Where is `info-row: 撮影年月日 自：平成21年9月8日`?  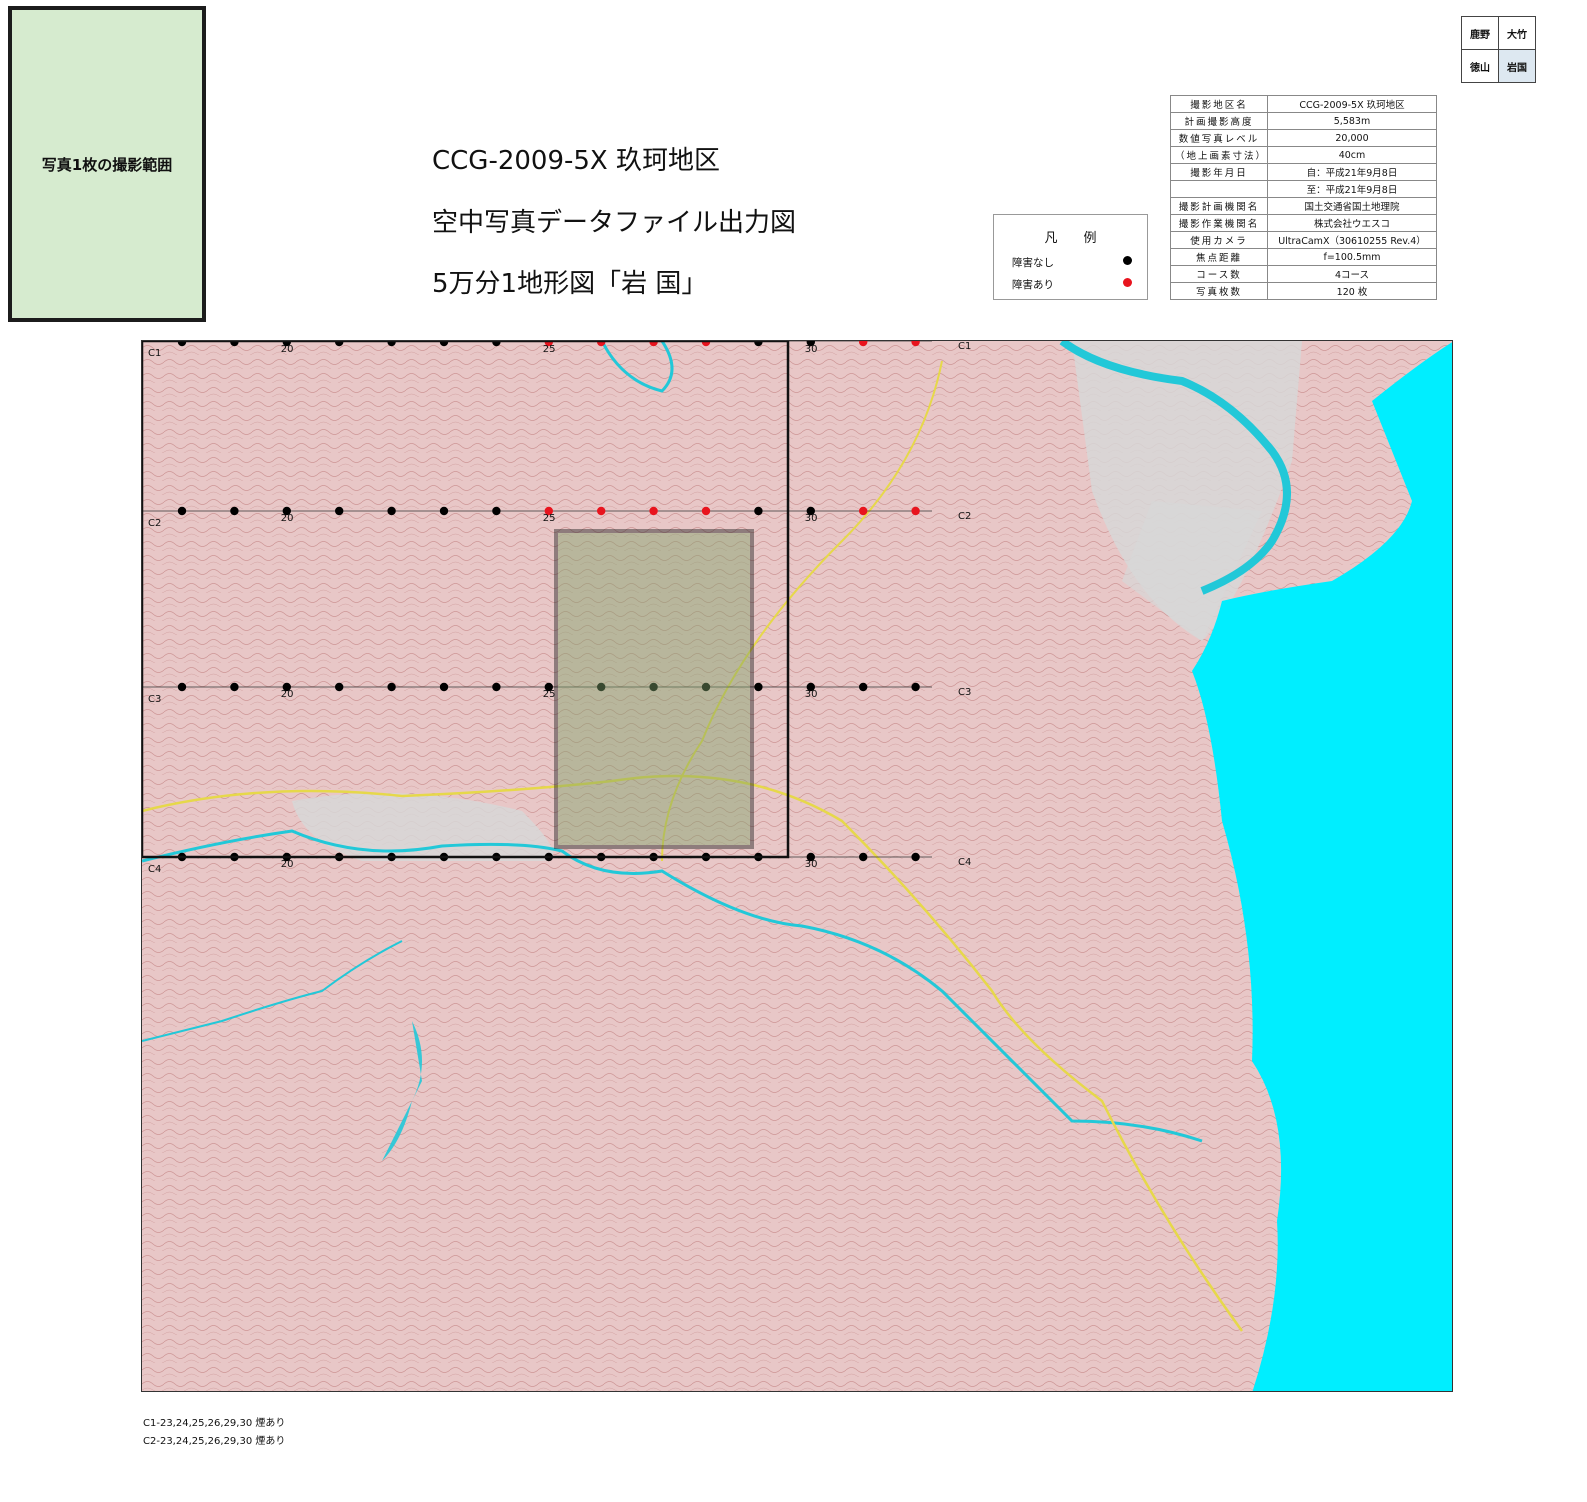 info-row: 撮影年月日 自：平成21年9月8日 is located at coordinates (1303, 172).